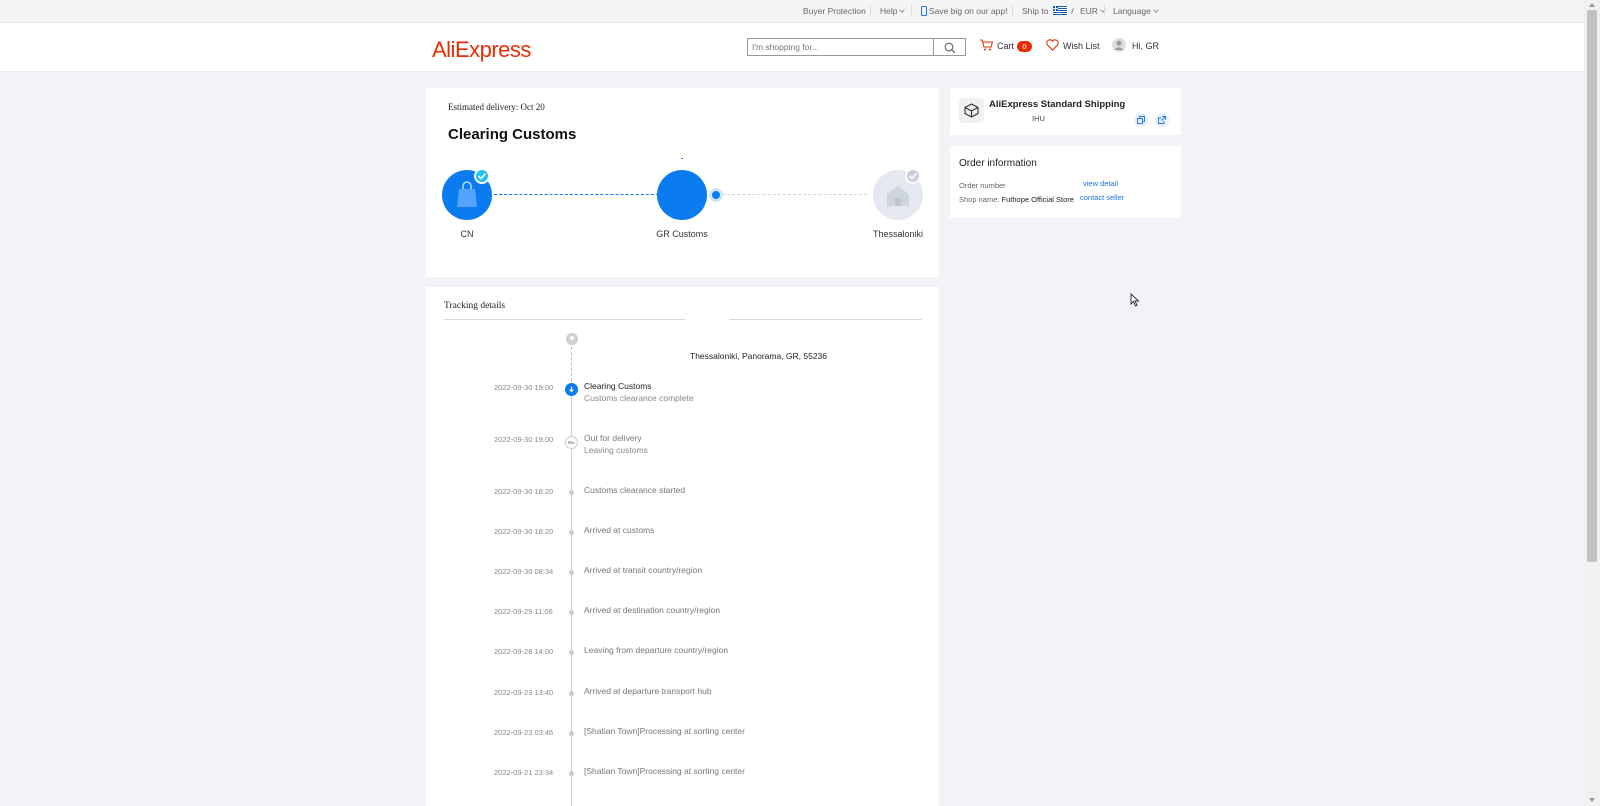 The height and width of the screenshot is (806, 1600). Describe the element at coordinates (648, 691) in the screenshot. I see `event-title: Arrived at departure transport hub` at that location.